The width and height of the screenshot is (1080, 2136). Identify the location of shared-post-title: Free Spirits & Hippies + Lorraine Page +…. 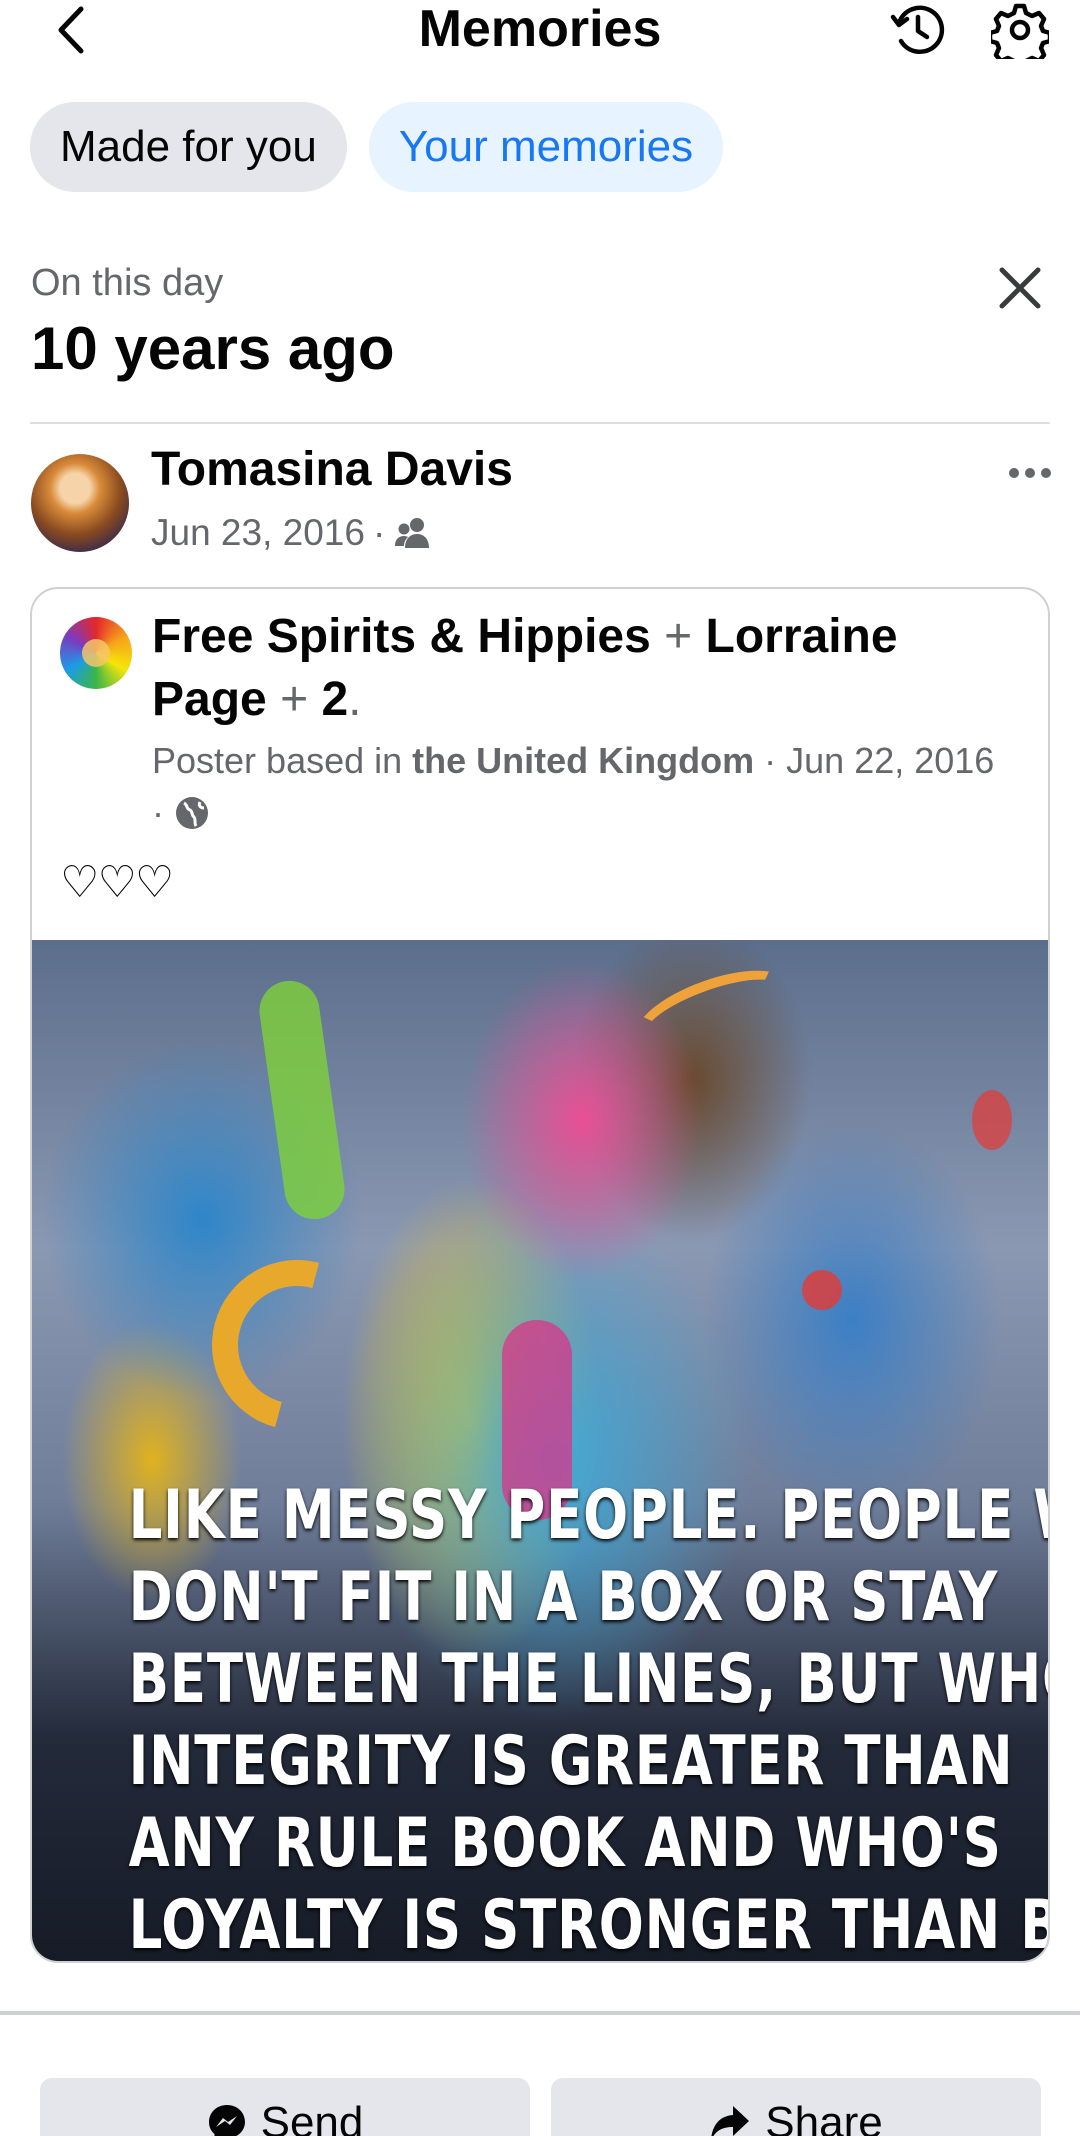
(582, 668).